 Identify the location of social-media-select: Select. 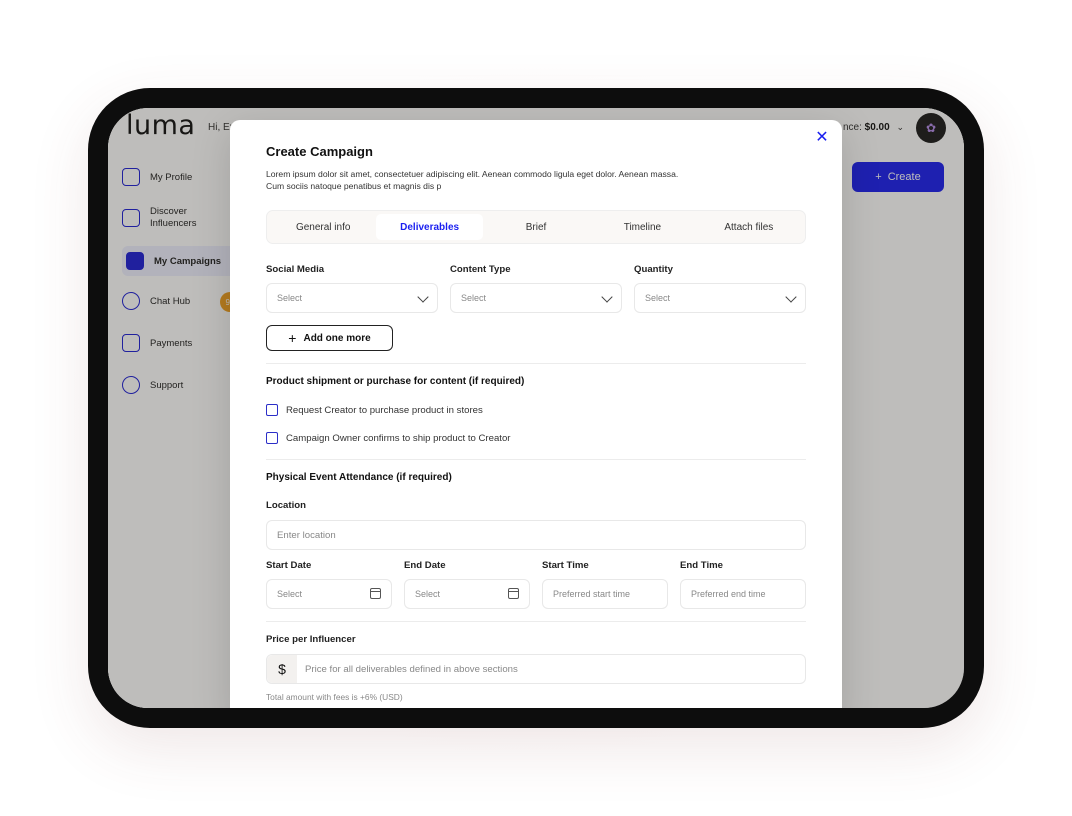
(352, 298).